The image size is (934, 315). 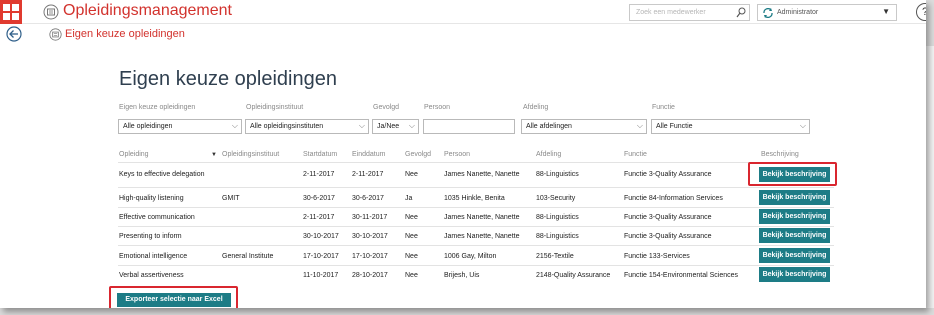 What do you see at coordinates (780, 154) in the screenshot?
I see `column-header-beschrijving: Beschrijving` at bounding box center [780, 154].